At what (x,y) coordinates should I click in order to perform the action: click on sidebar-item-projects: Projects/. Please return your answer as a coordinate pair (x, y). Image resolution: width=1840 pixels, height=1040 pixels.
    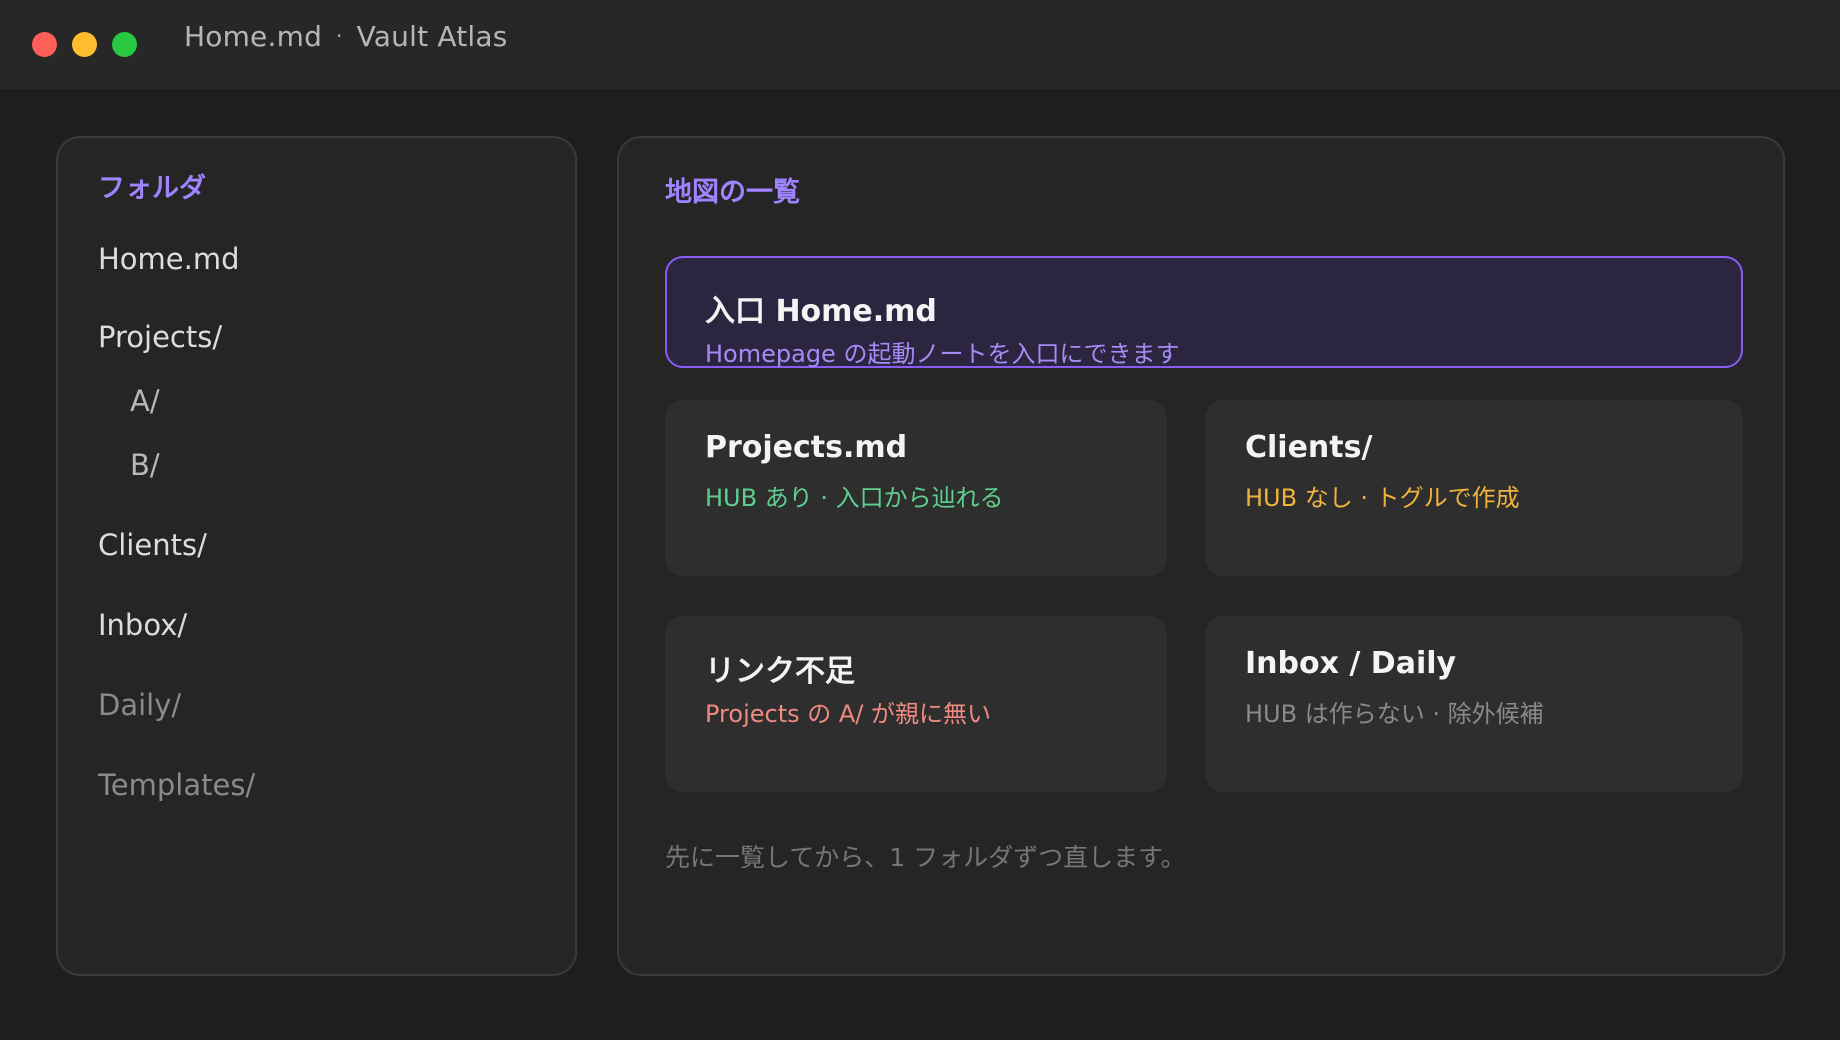
    Looking at the image, I should click on (160, 337).